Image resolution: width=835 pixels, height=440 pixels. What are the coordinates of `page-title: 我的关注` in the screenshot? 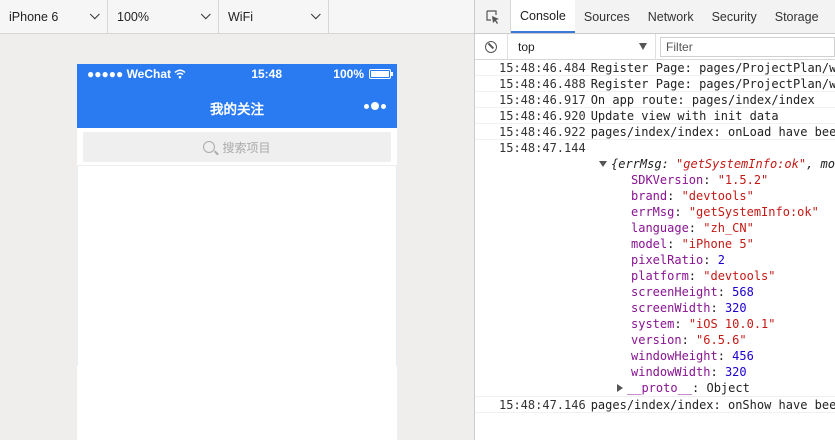 It's located at (237, 109).